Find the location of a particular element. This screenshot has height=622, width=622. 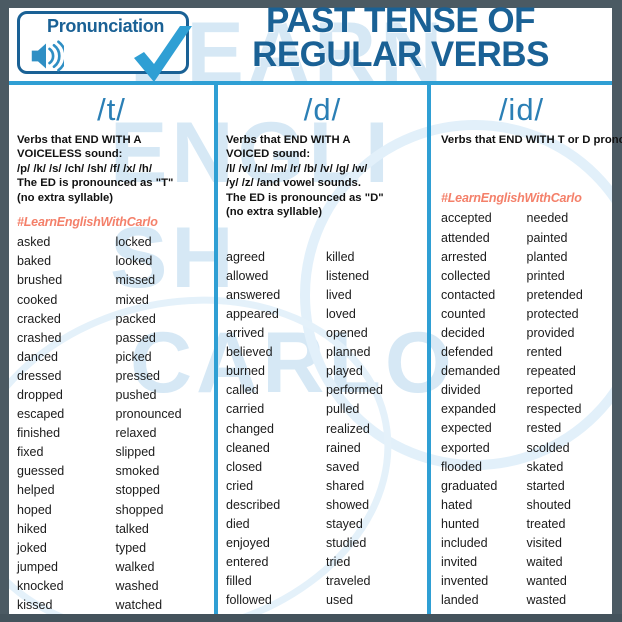

verb-item: walked is located at coordinates (135, 566).